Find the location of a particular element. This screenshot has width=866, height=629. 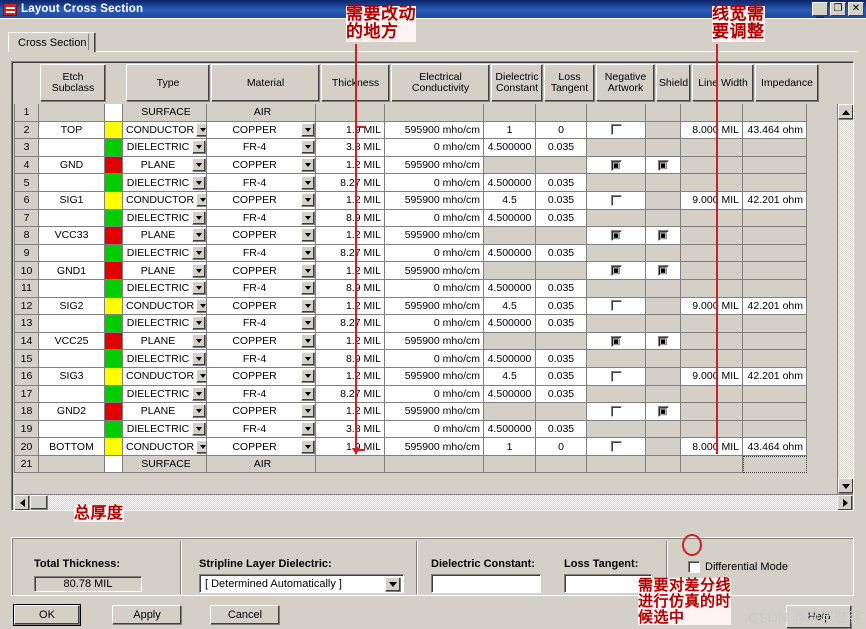

dielectric-constant-cell: 4.5 is located at coordinates (510, 306).